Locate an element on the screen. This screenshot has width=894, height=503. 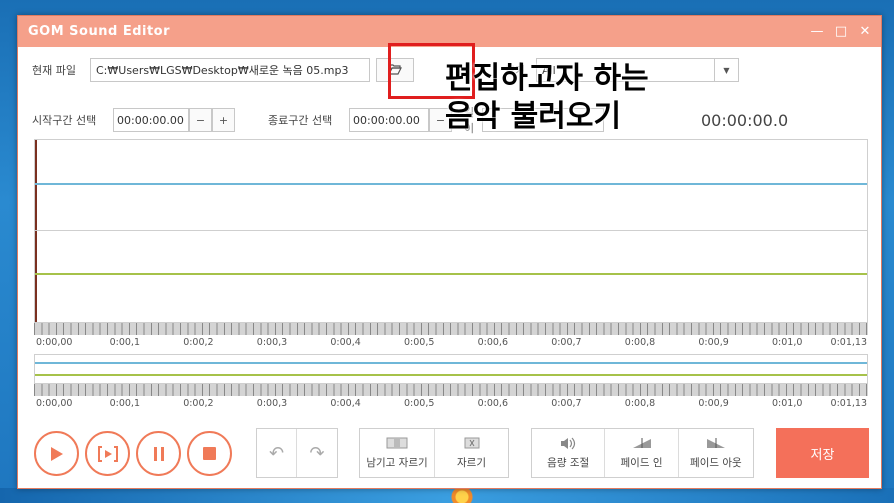
effects-group: 음량 조절 페이드 인 페이드 아웃 is located at coordinates (642, 453).